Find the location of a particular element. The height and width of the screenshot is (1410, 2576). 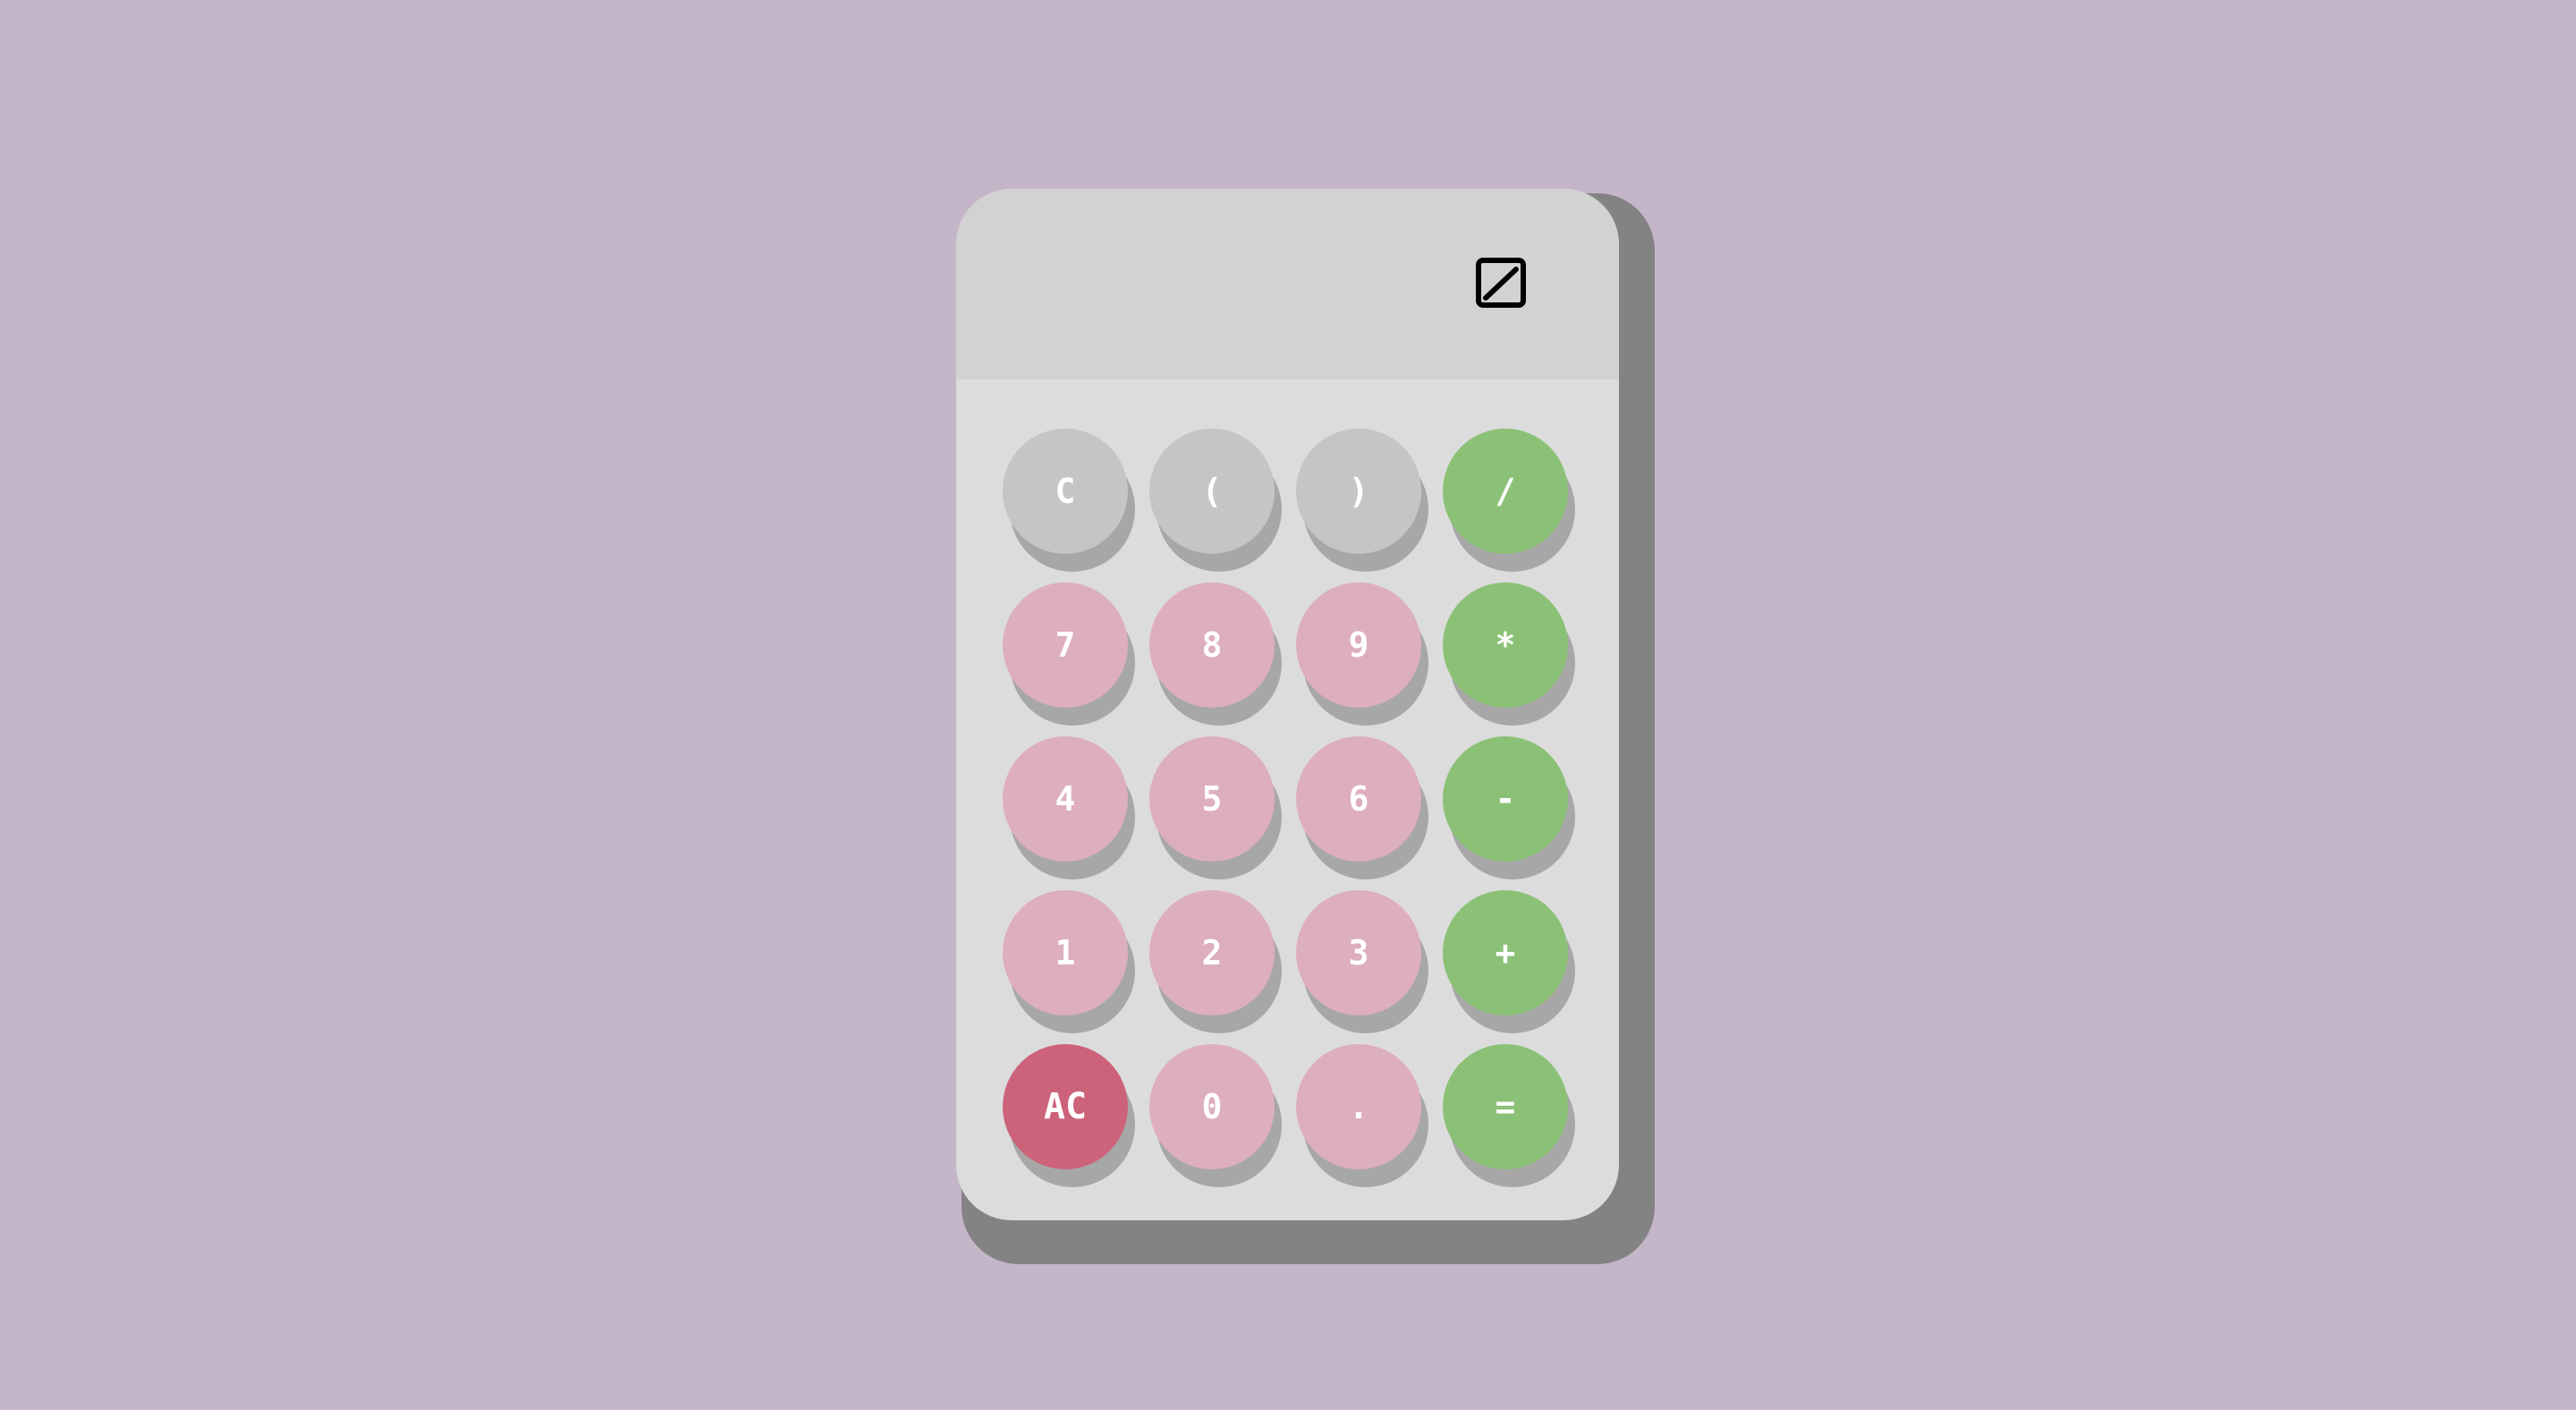

digit-4-button-key: 4 is located at coordinates (1069, 807).